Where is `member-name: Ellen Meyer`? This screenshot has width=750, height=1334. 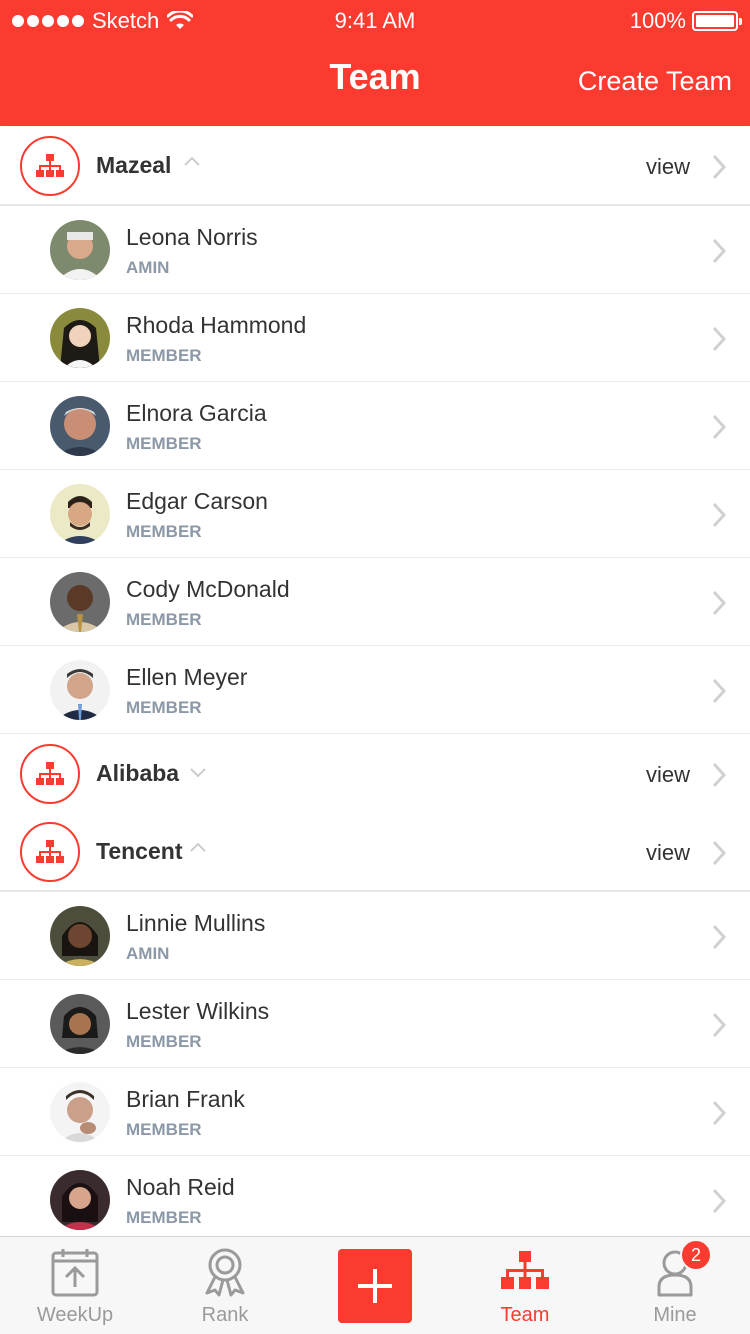 member-name: Ellen Meyer is located at coordinates (187, 677).